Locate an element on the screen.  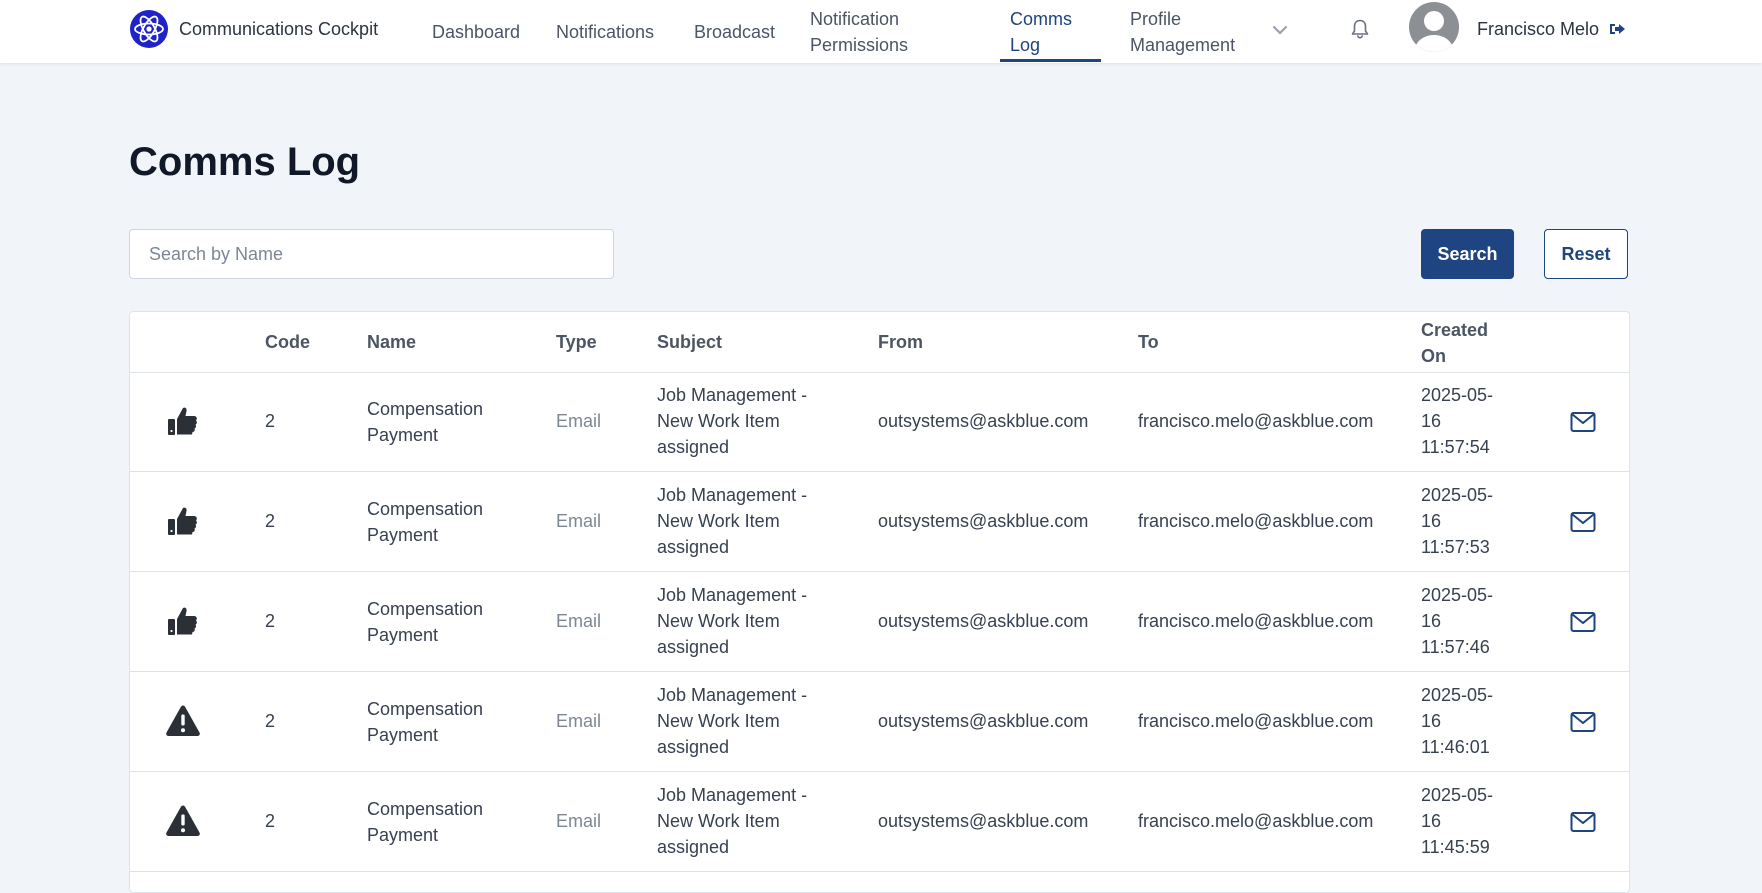
bell-icon is located at coordinates (1360, 29).